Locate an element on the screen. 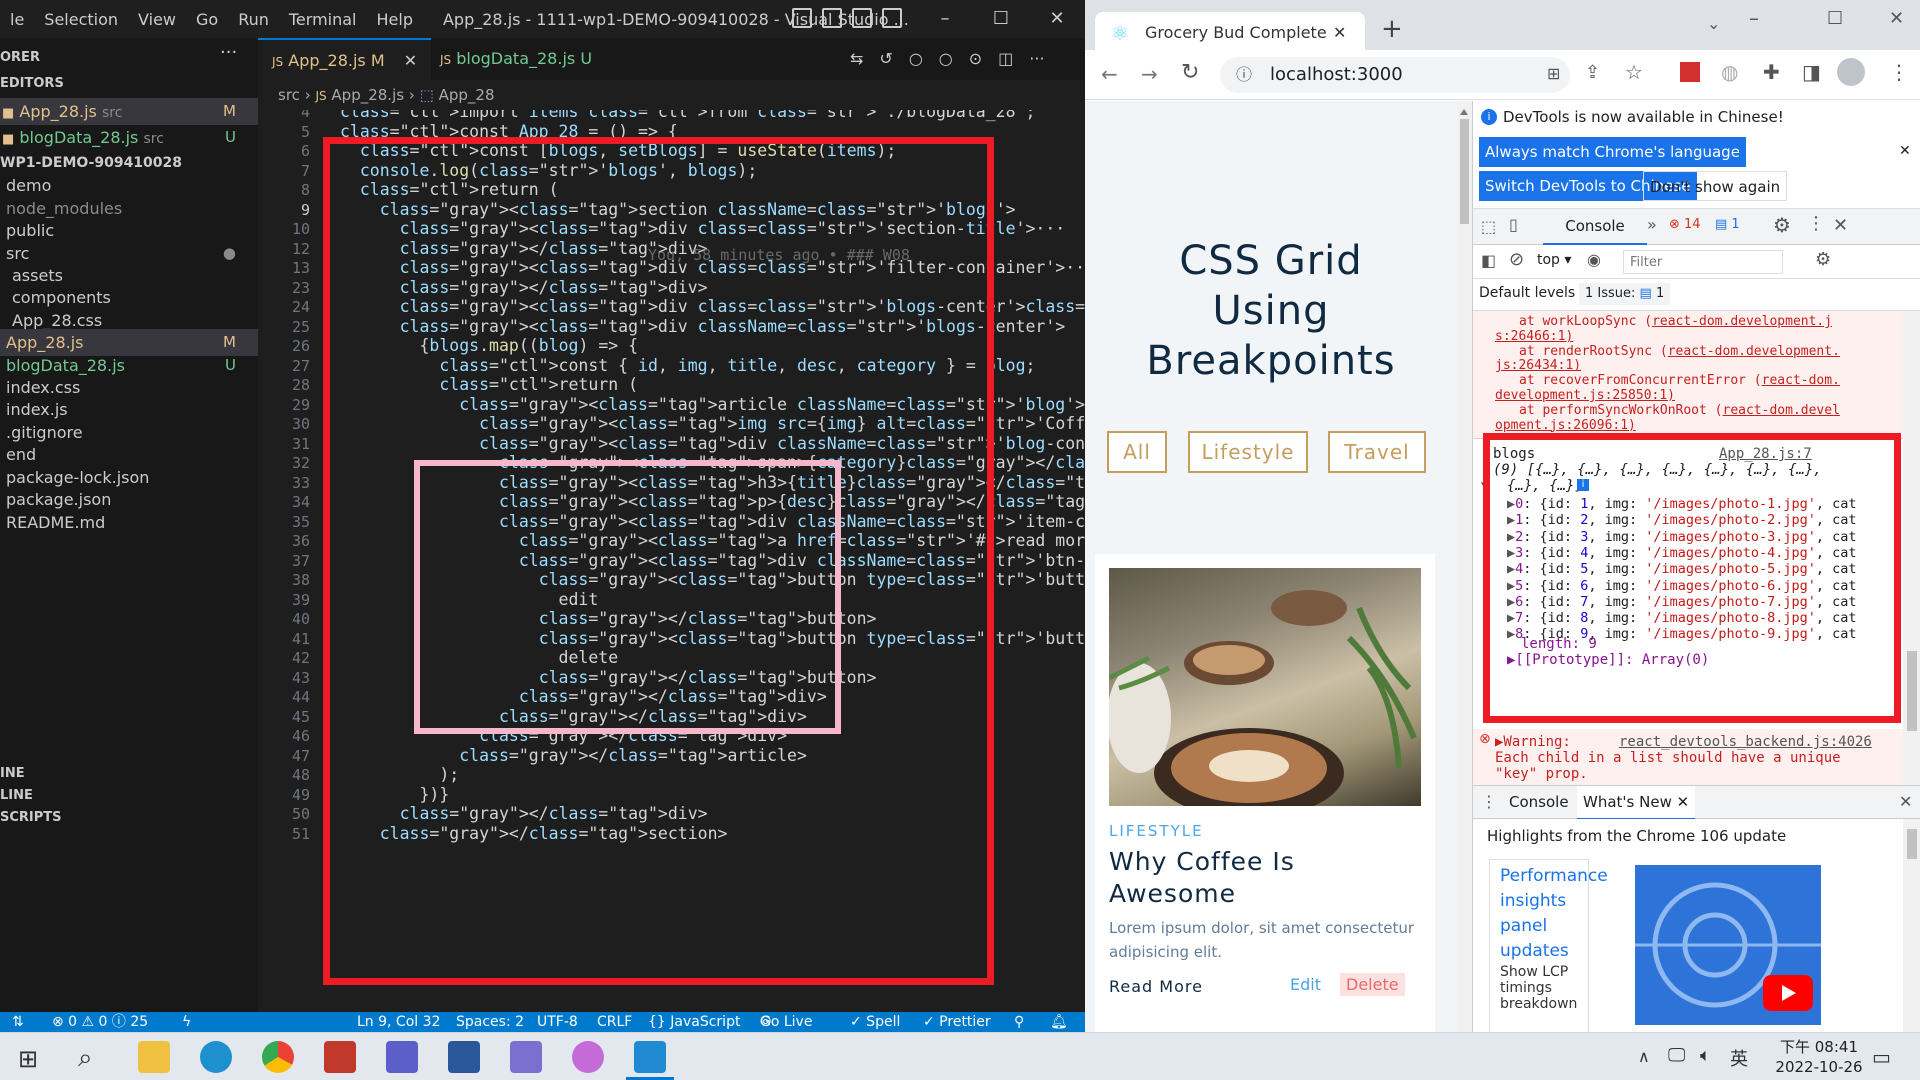 Image resolution: width=1920 pixels, height=1080 pixels. drawer-tab-whats-new: What's New ✕ is located at coordinates (1636, 803).